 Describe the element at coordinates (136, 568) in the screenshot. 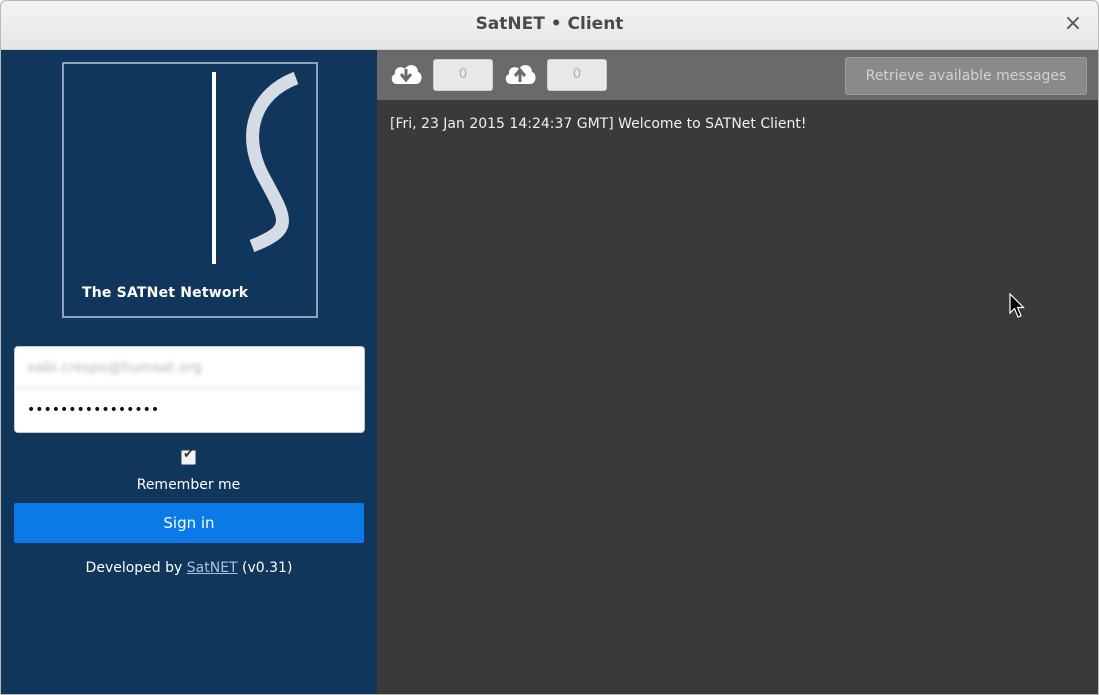

I see `credit-prefix: Developed by` at that location.